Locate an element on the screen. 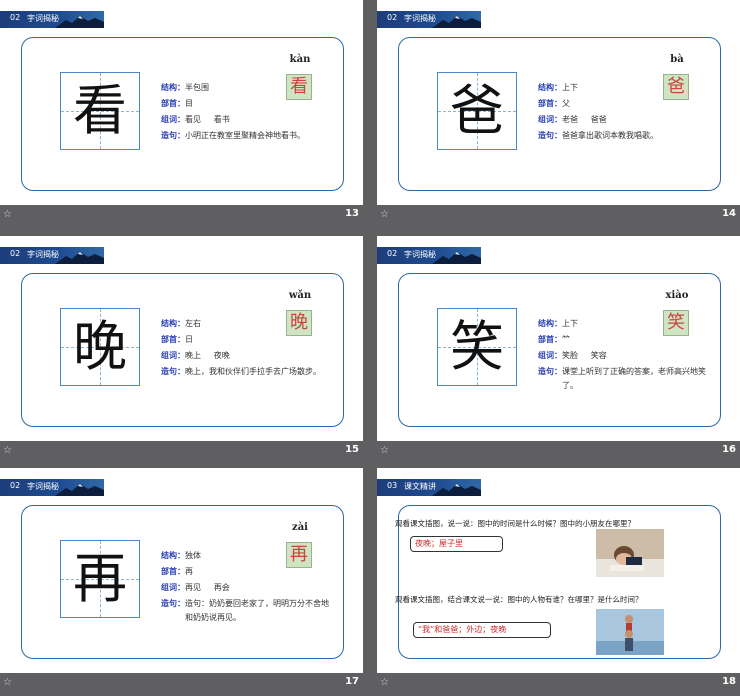  structure-value: 半包围 is located at coordinates (197, 87).